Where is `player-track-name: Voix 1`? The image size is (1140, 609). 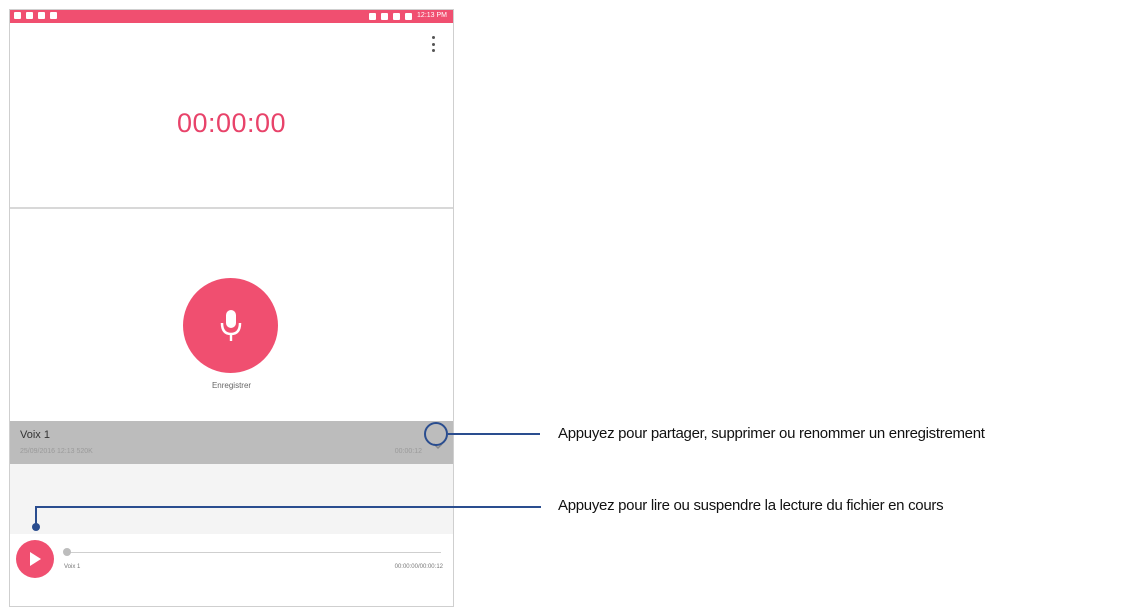
player-track-name: Voix 1 is located at coordinates (72, 567).